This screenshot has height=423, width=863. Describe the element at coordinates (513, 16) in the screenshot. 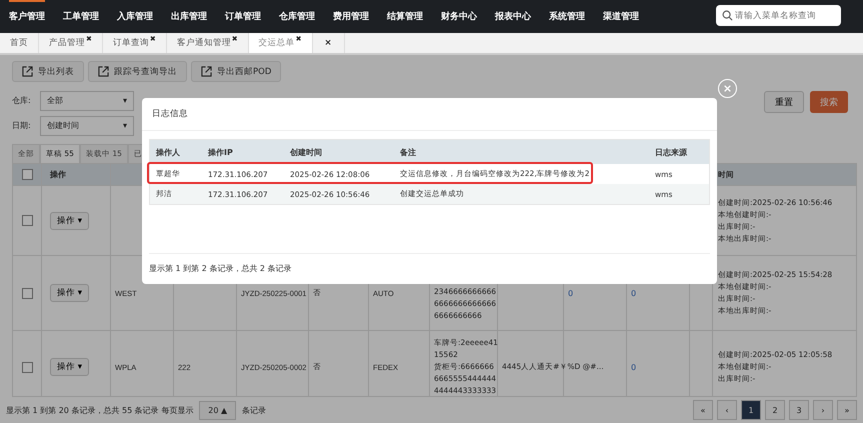

I see `nav-menu-item: 报表中心` at that location.